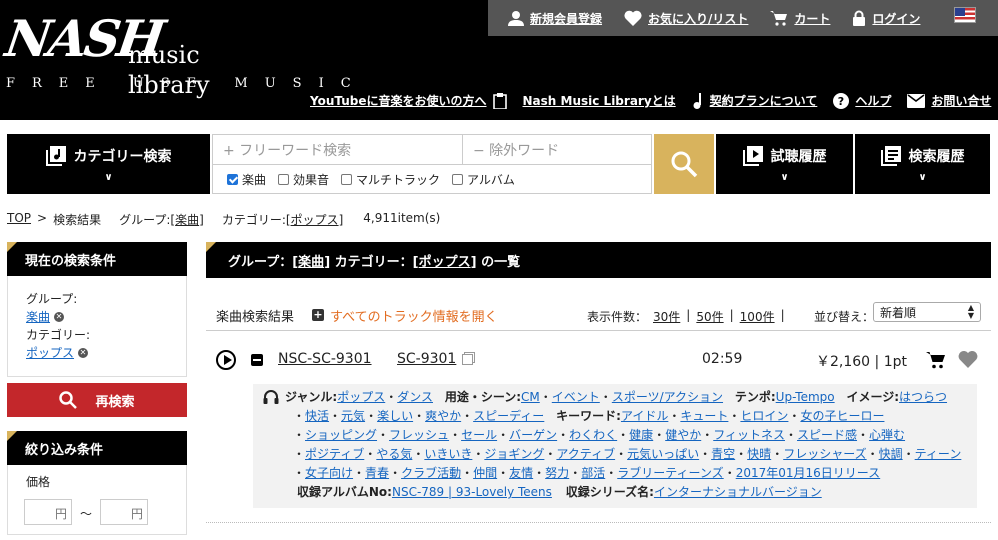 This screenshot has height=540, width=998. Describe the element at coordinates (667, 397) in the screenshot. I see `scene-link: スポーツ/アクション` at that location.